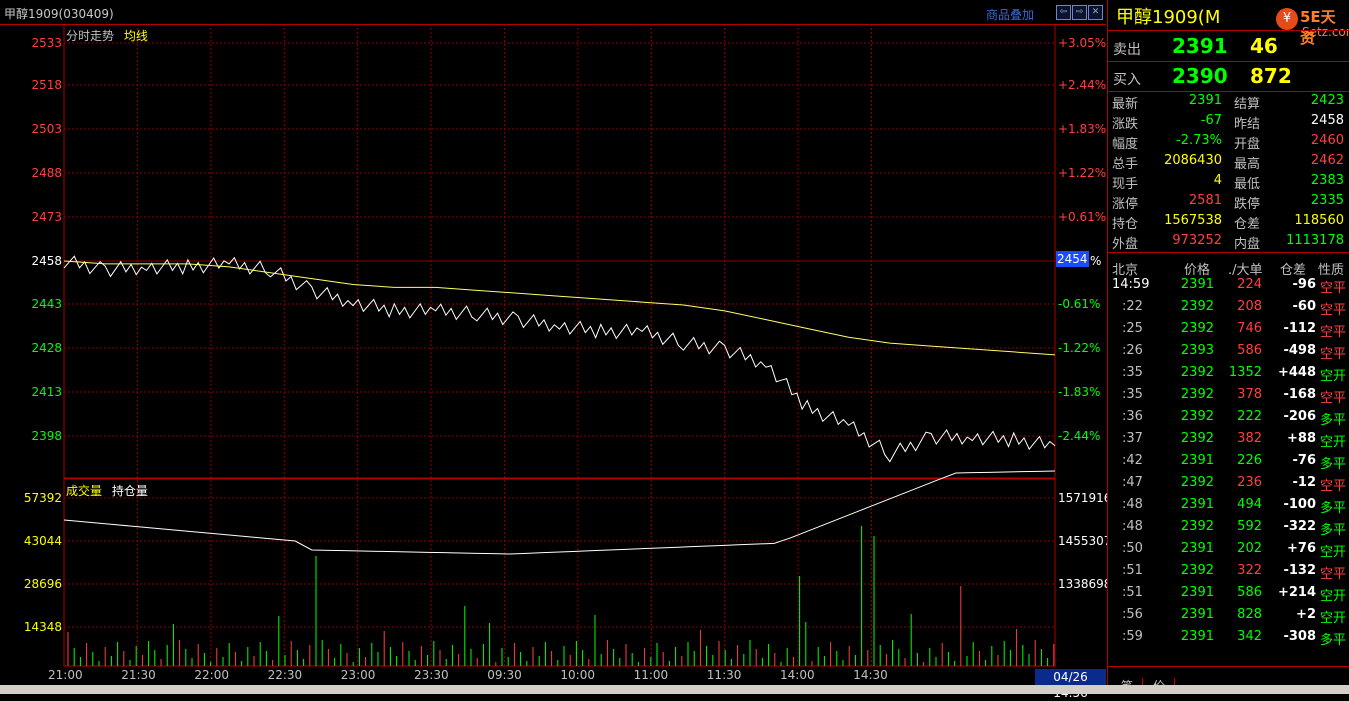  I want to click on price-tick-label: 2398, so click(46, 436).